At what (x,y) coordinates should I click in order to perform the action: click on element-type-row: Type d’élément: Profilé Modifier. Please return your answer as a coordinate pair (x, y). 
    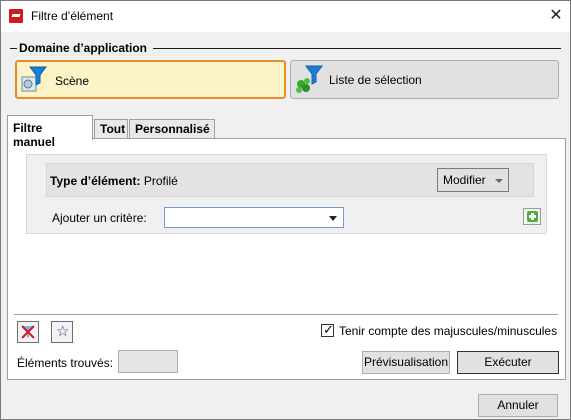
    Looking at the image, I should click on (290, 180).